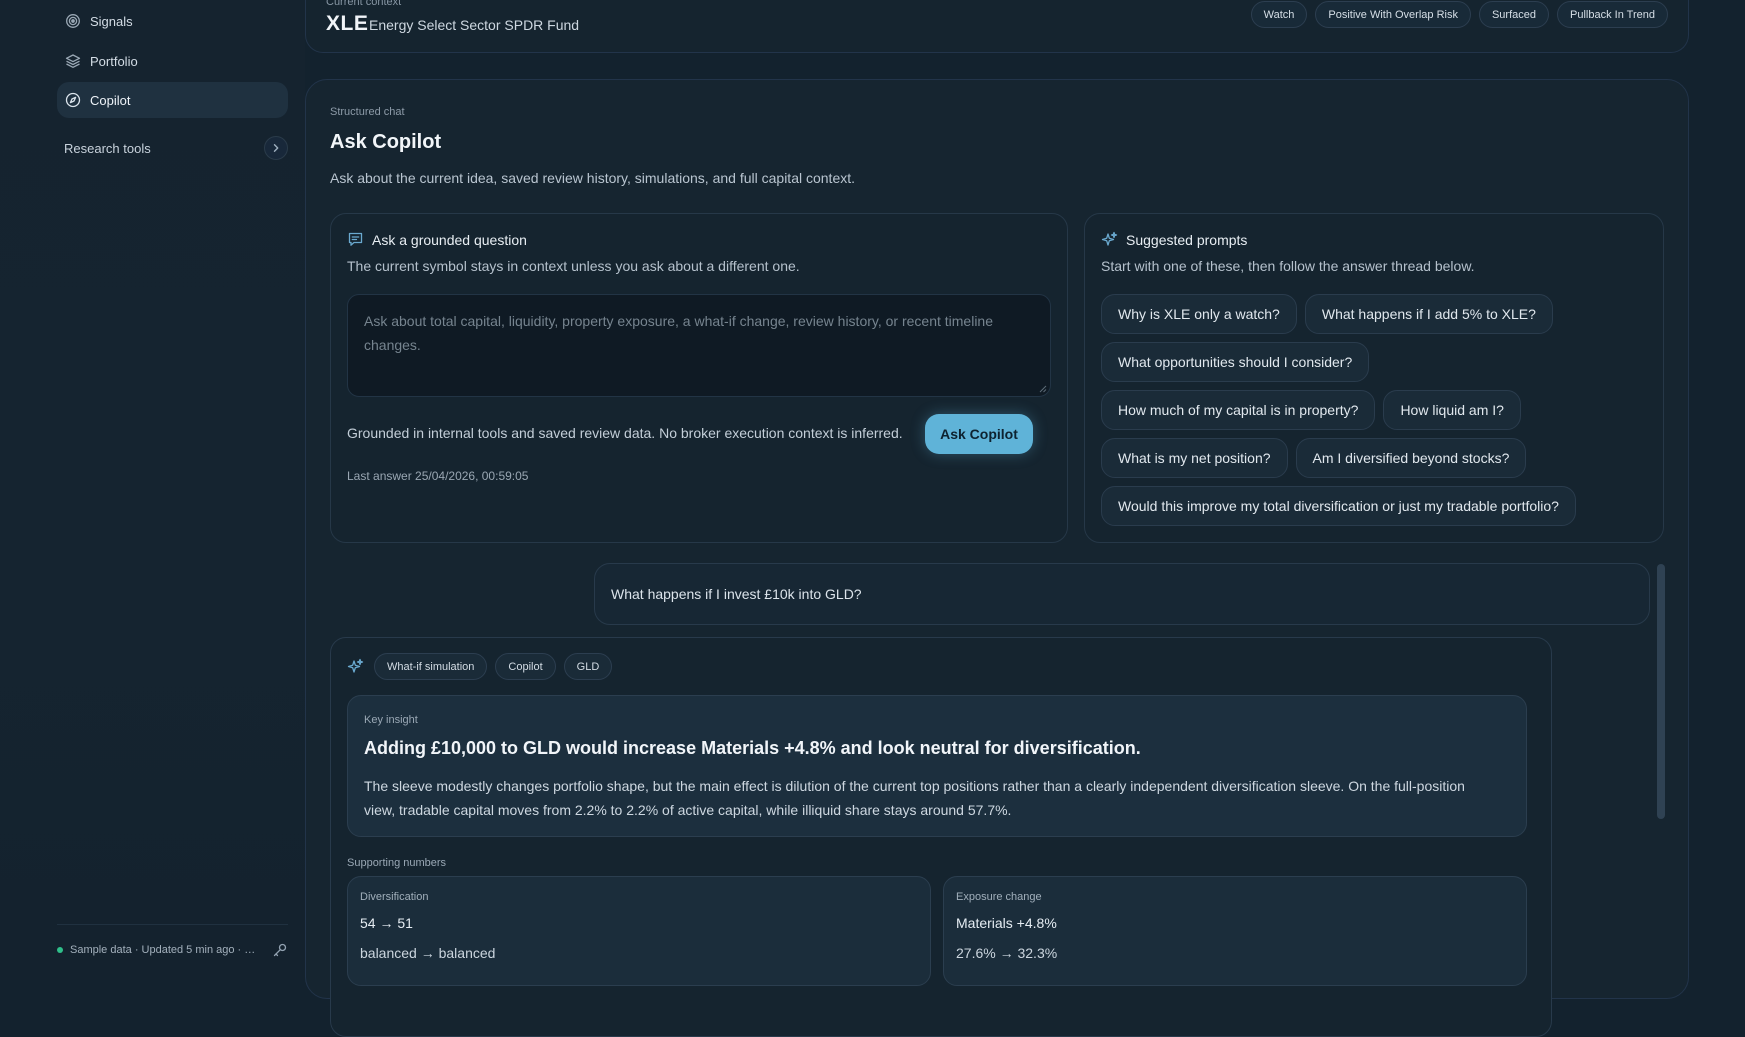  I want to click on signal-icon, so click(73, 21).